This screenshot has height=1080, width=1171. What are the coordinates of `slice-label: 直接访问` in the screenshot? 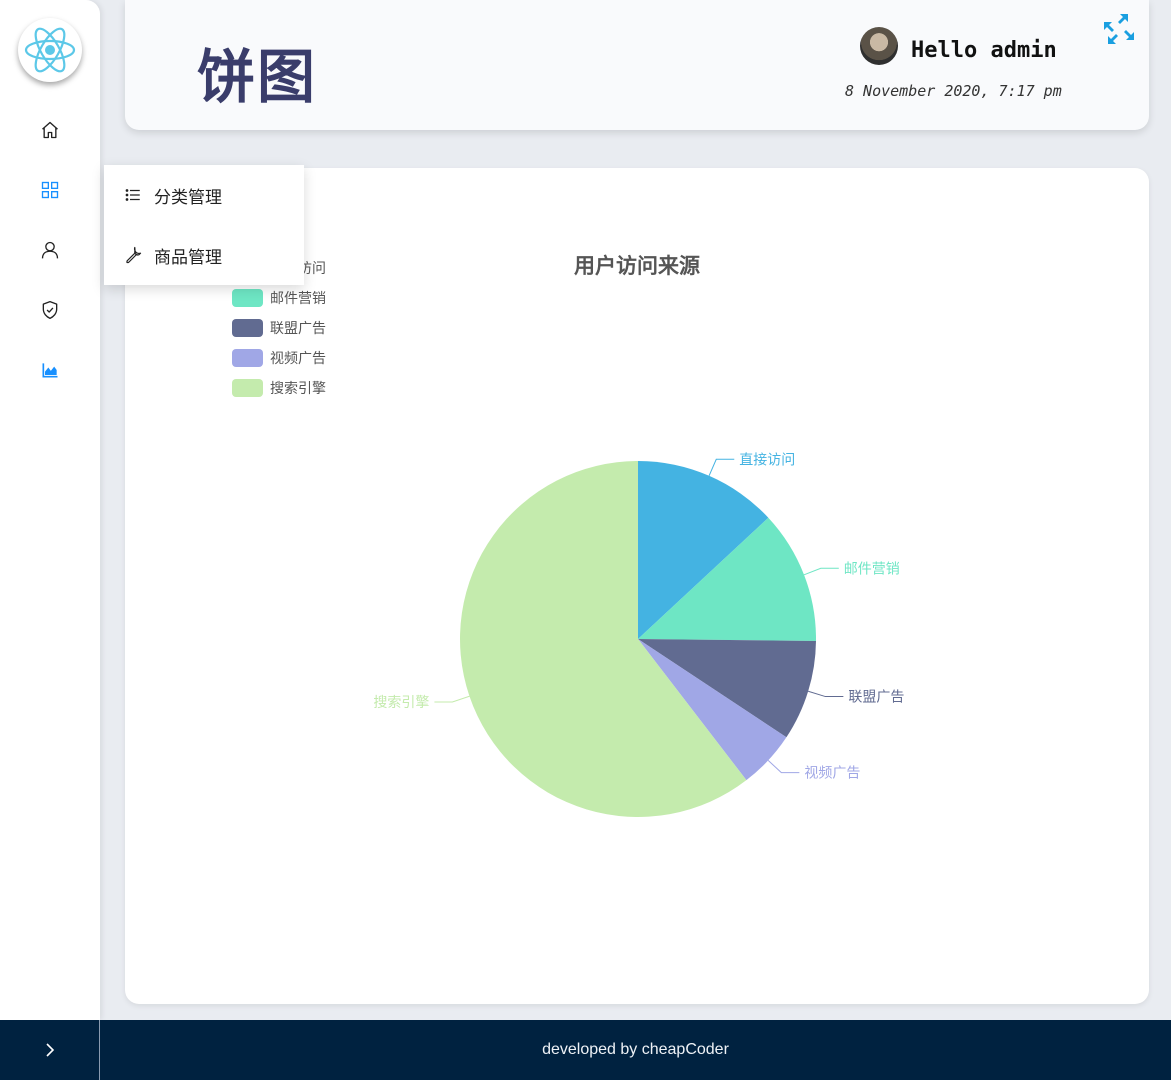 It's located at (767, 459).